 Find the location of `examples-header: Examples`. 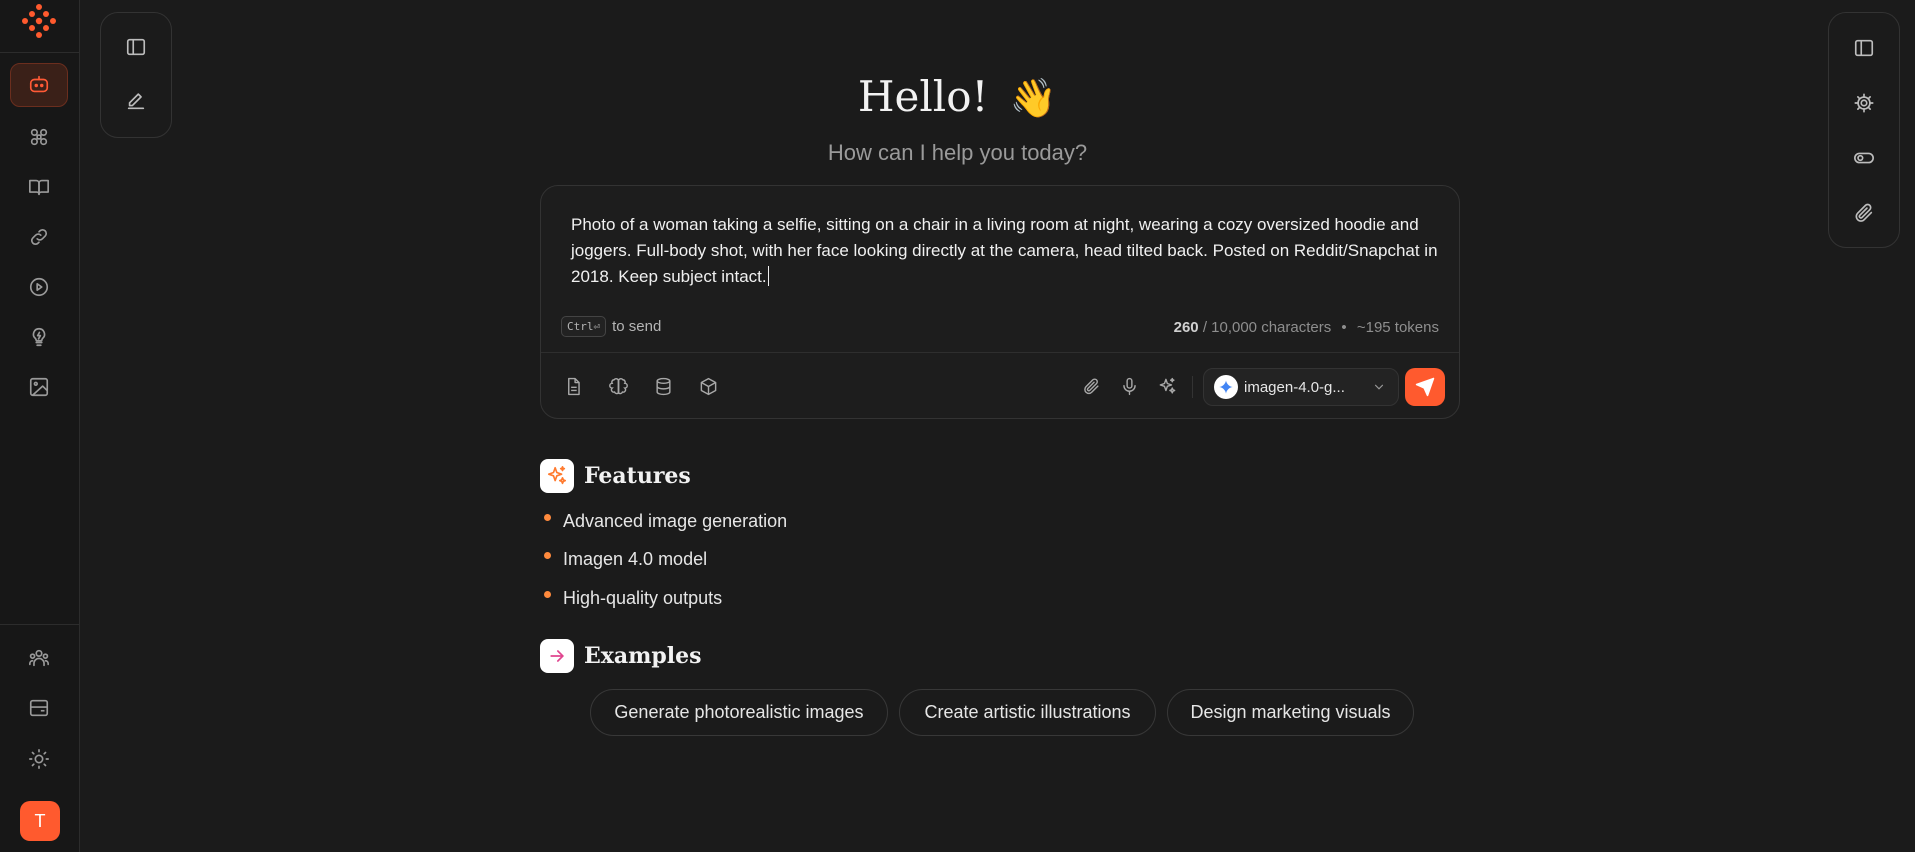

examples-header: Examples is located at coordinates (621, 656).